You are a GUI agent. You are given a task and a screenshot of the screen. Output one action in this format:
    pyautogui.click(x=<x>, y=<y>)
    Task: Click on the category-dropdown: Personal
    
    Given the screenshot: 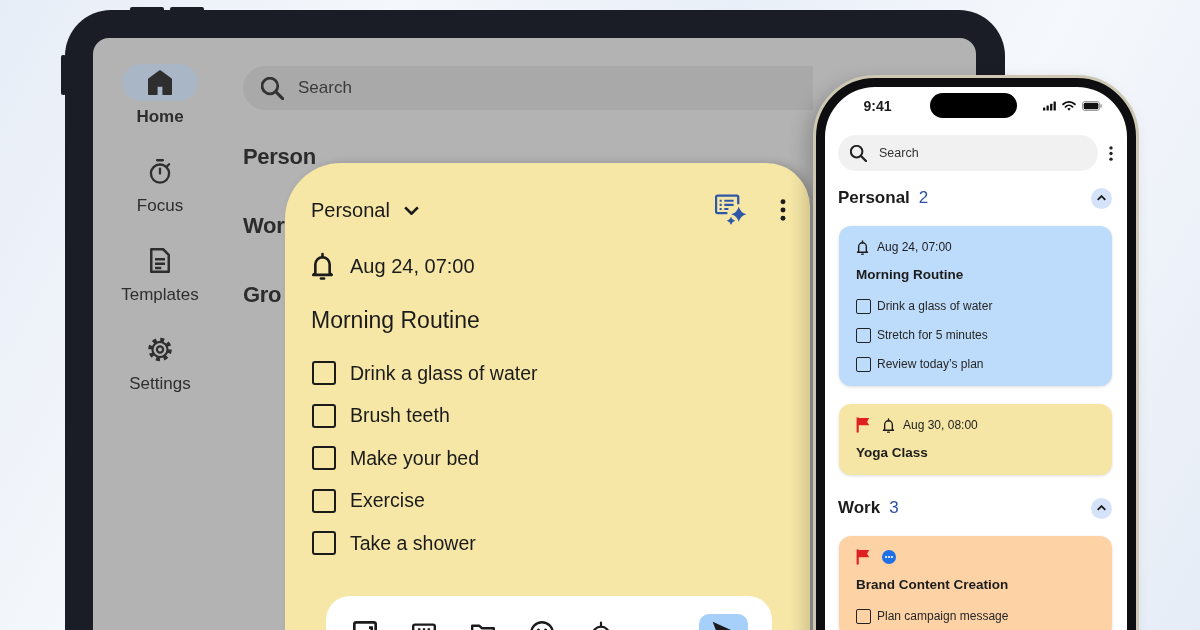 What is the action you would take?
    pyautogui.click(x=365, y=210)
    